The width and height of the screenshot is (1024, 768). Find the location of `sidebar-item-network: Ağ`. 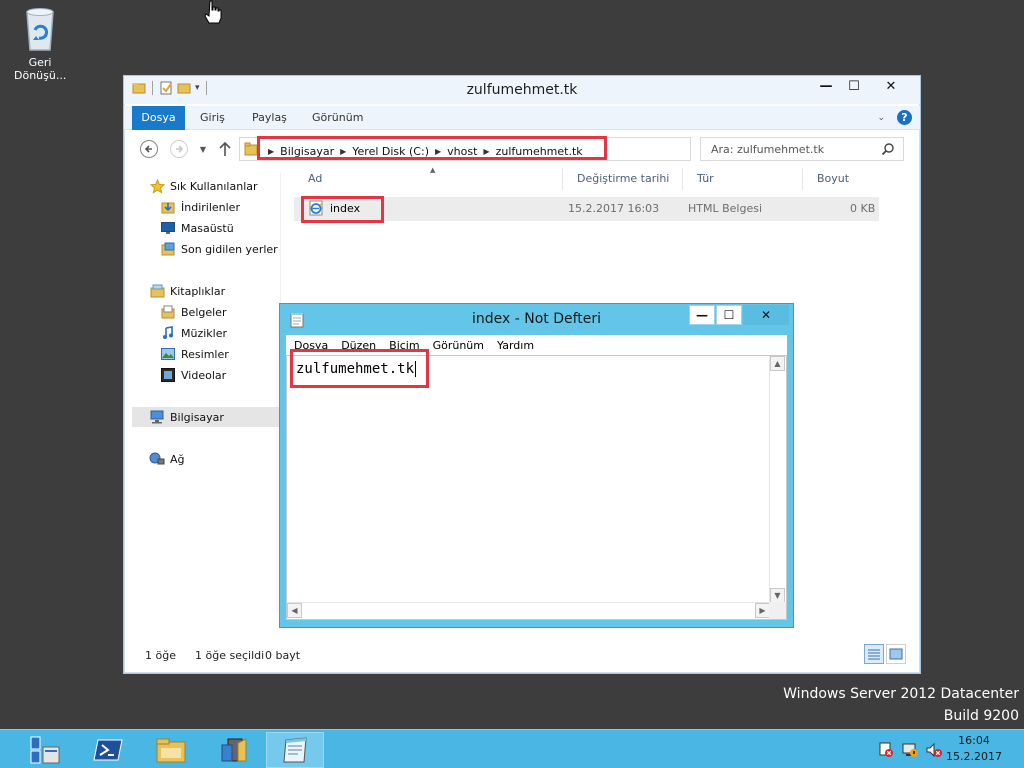

sidebar-item-network: Ağ is located at coordinates (223, 459).